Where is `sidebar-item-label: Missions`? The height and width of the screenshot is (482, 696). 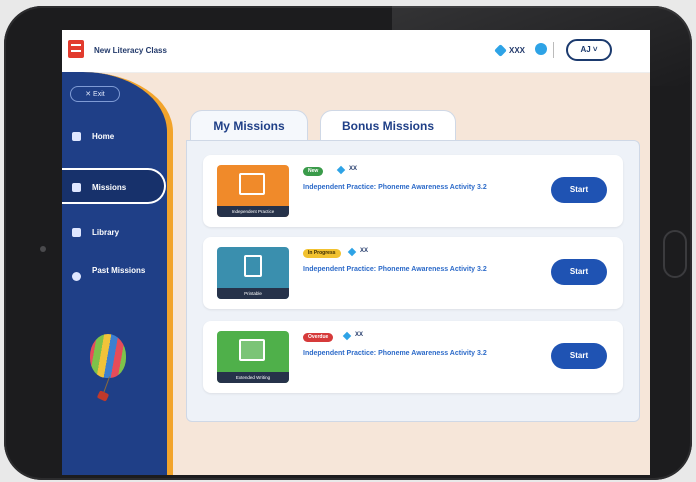
sidebar-item-label: Missions is located at coordinates (109, 187).